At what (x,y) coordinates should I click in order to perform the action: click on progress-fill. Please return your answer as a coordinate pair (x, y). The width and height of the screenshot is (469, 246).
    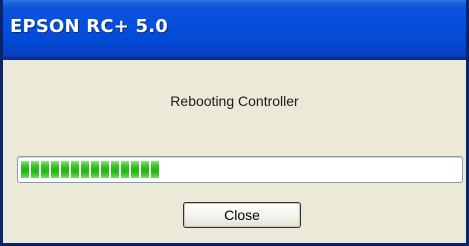
    Looking at the image, I should click on (90, 169).